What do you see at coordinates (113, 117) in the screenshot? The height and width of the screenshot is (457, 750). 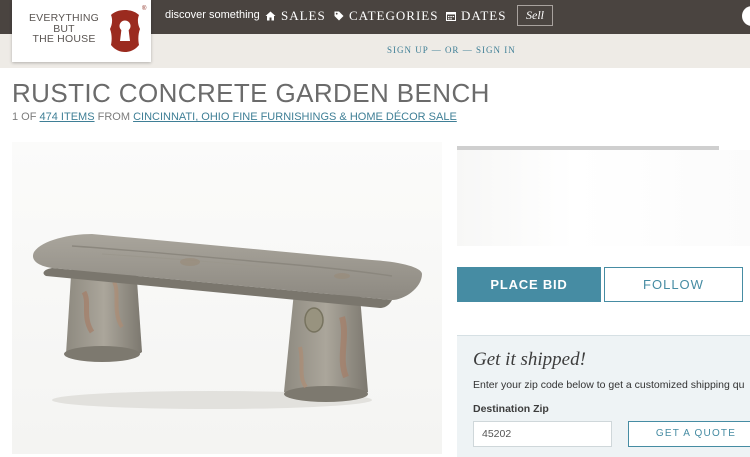 I see `from-label: FROM` at bounding box center [113, 117].